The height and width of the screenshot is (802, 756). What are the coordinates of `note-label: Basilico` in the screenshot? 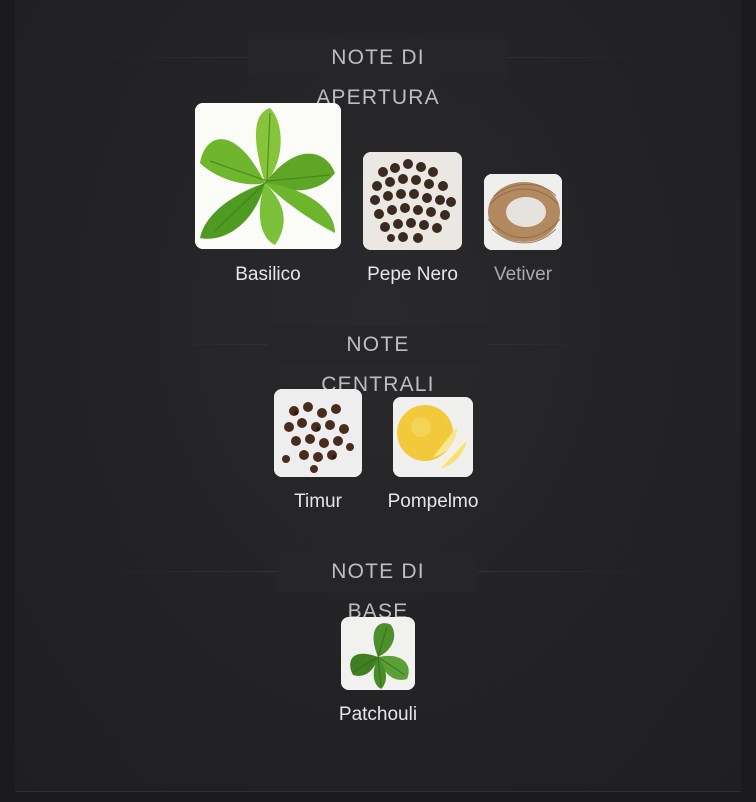 It's located at (268, 274).